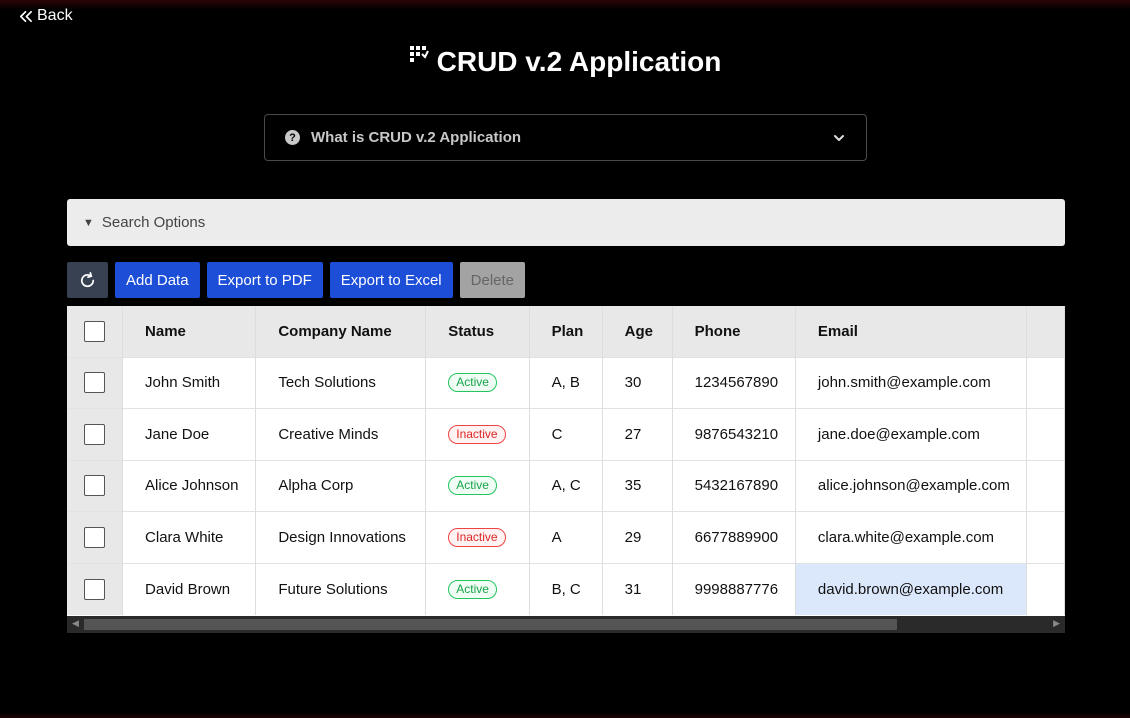 This screenshot has height=718, width=1130. I want to click on cell-name: John Smith, so click(189, 382).